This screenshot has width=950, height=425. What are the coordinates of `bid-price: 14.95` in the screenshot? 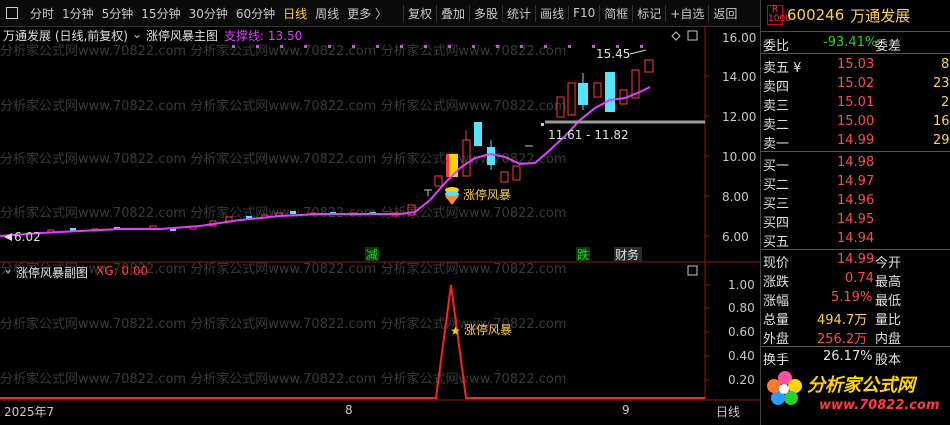 It's located at (856, 219).